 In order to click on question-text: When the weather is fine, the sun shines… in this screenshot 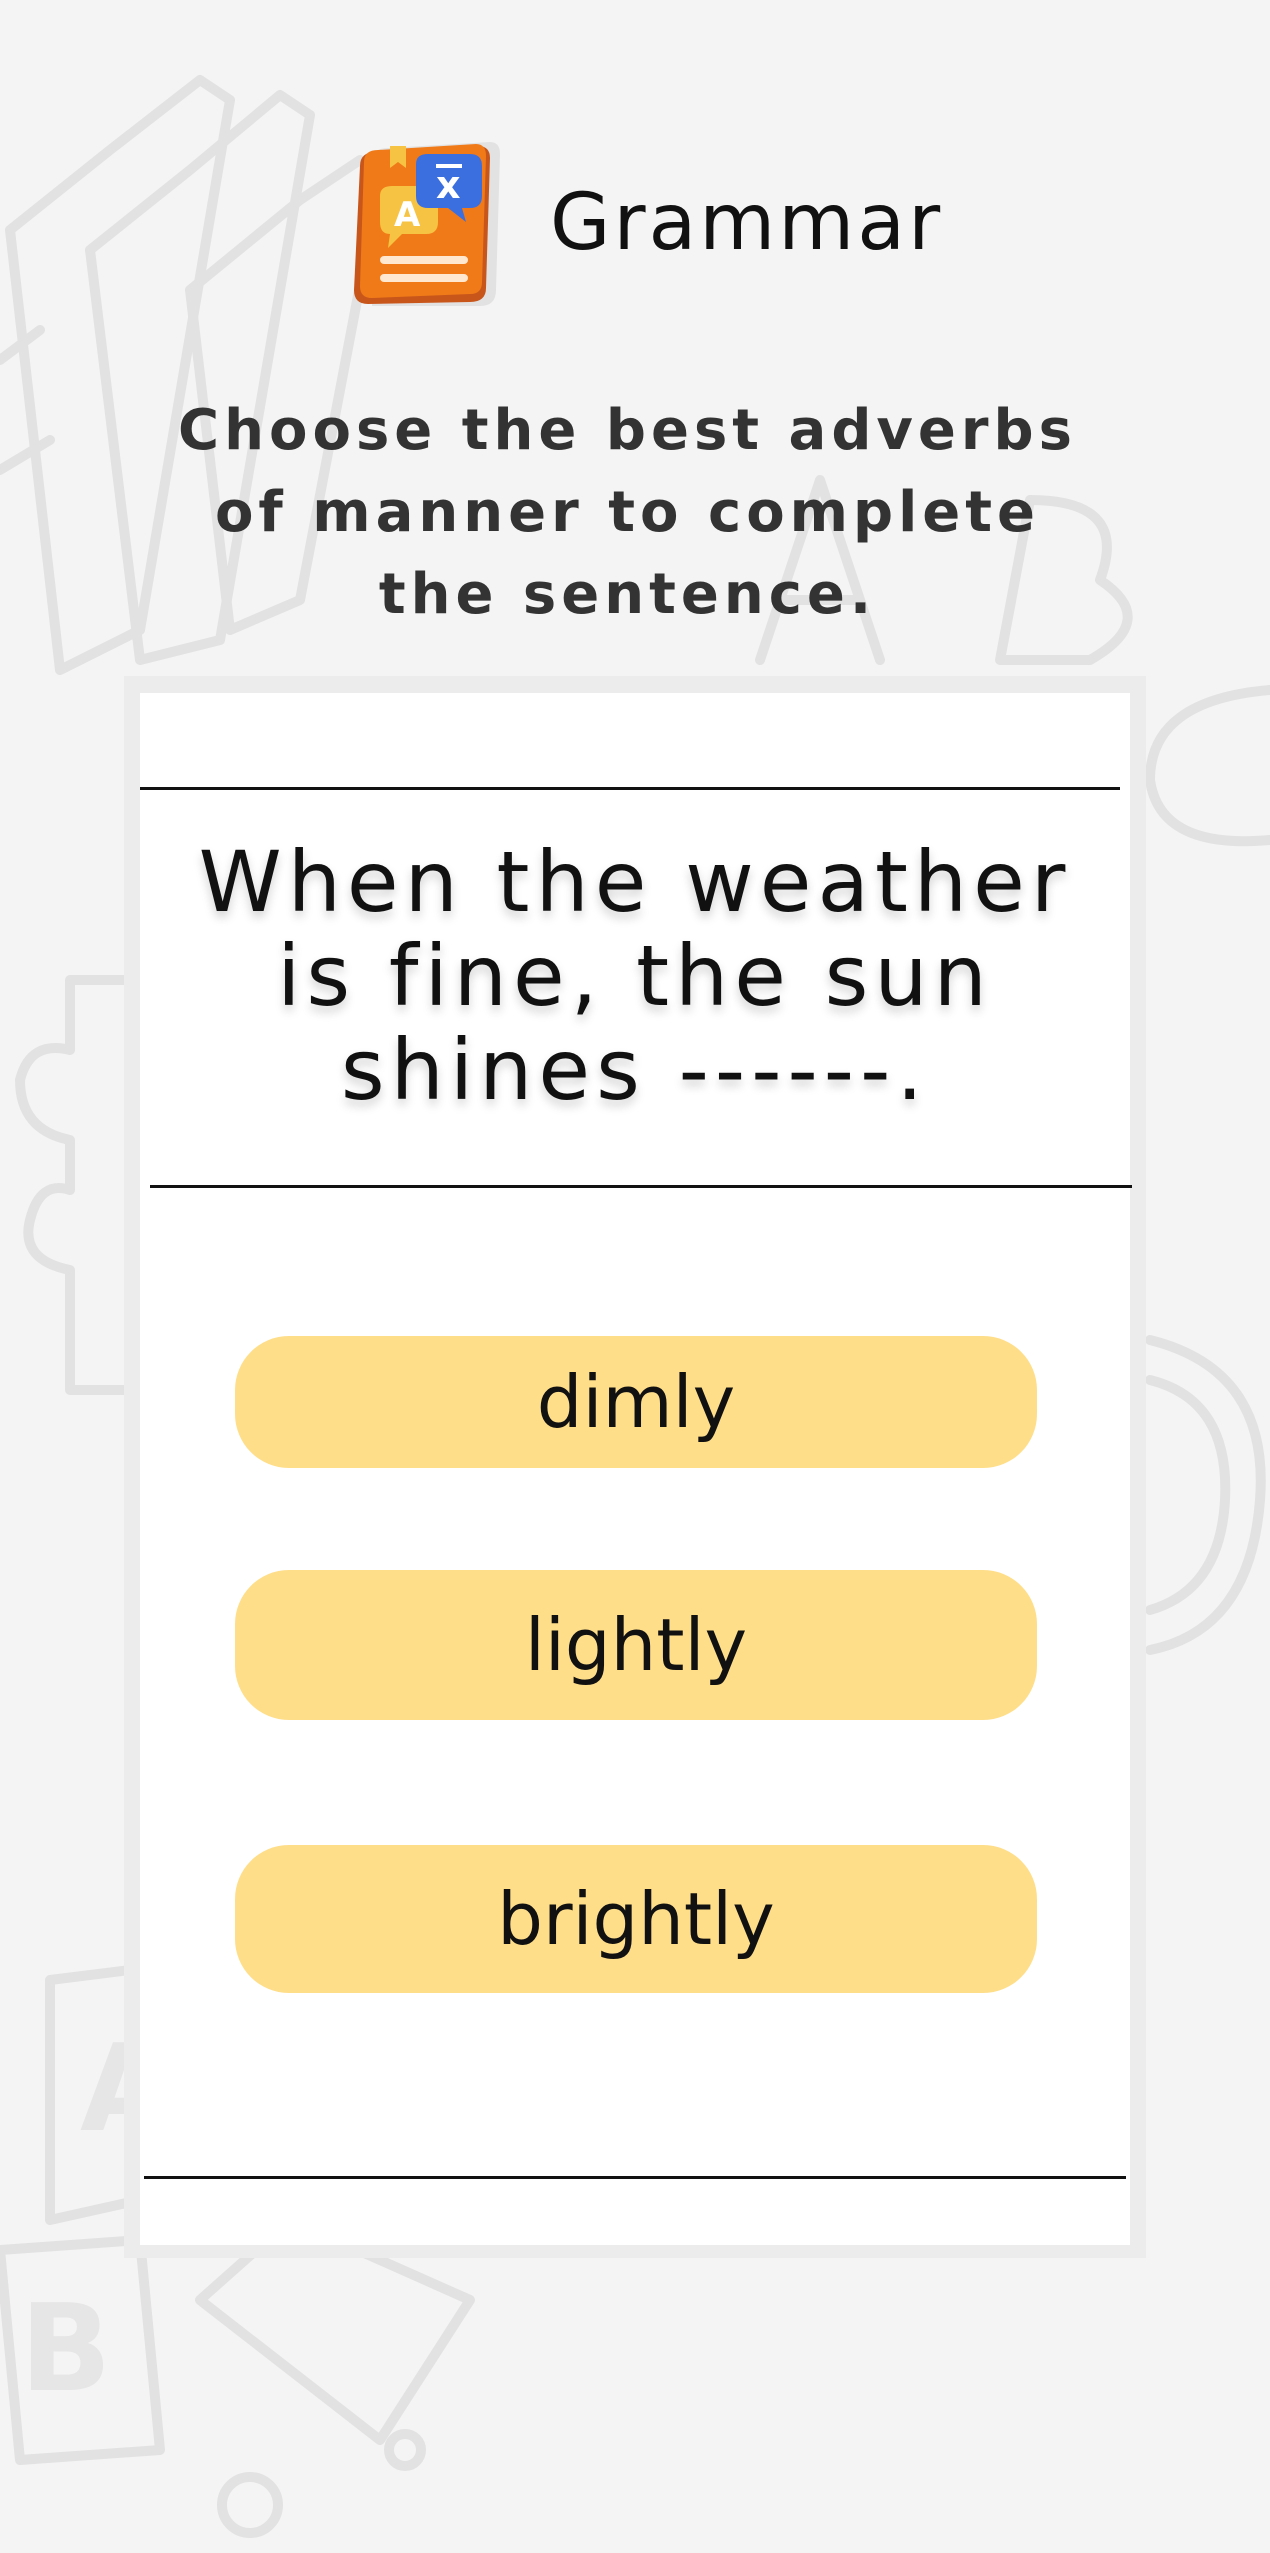, I will do `click(635, 976)`.